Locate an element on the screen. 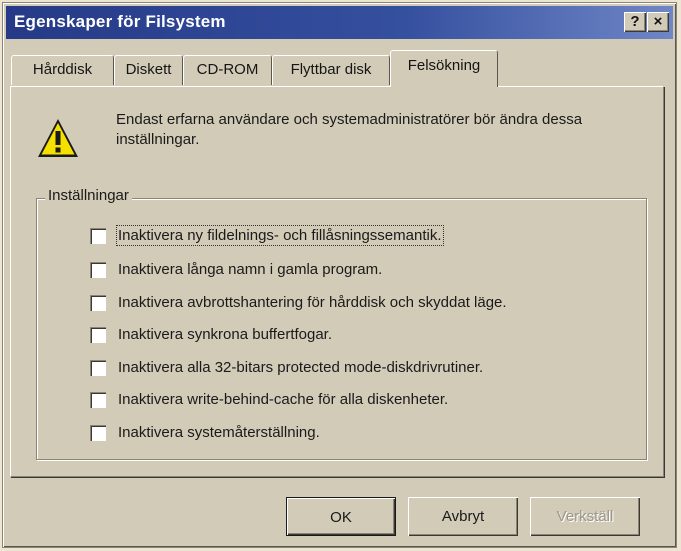 The width and height of the screenshot is (681, 551). tab-label: Flyttbar disk is located at coordinates (331, 69).